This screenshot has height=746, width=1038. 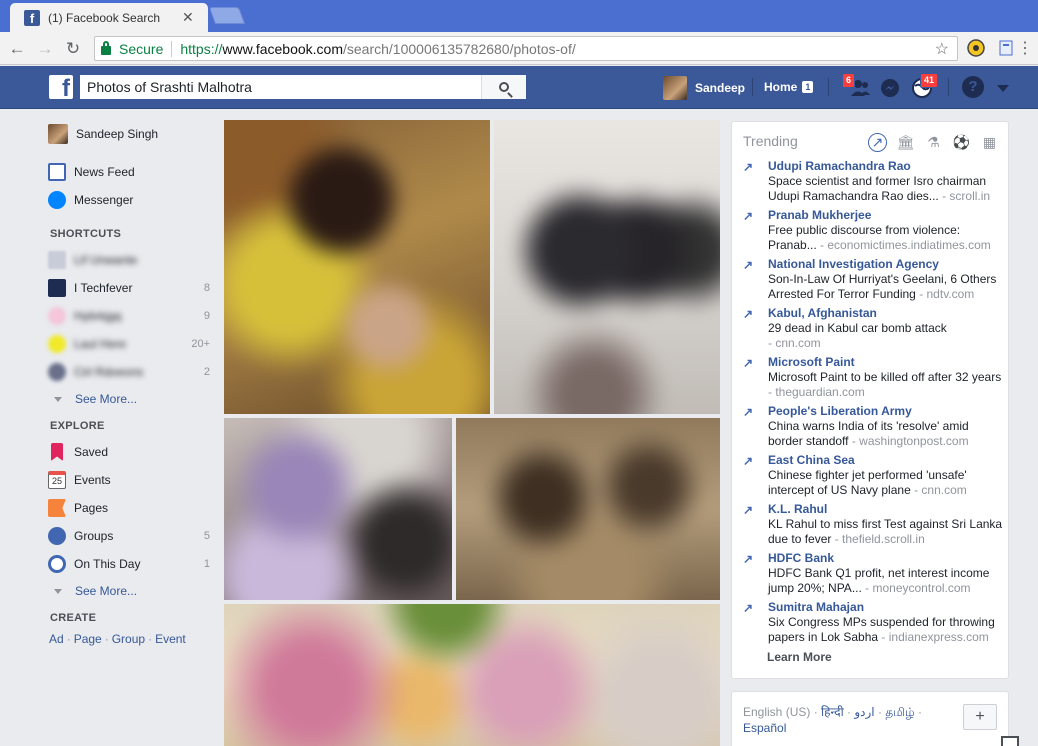 I want to click on facebook-logo-icon: f, so click(x=61, y=87).